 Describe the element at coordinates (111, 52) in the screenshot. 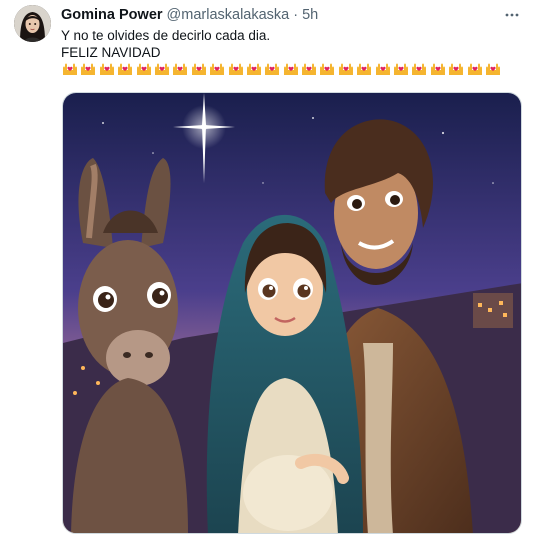

I see `tweet-text-line: FELIZ NAVIDAD` at that location.